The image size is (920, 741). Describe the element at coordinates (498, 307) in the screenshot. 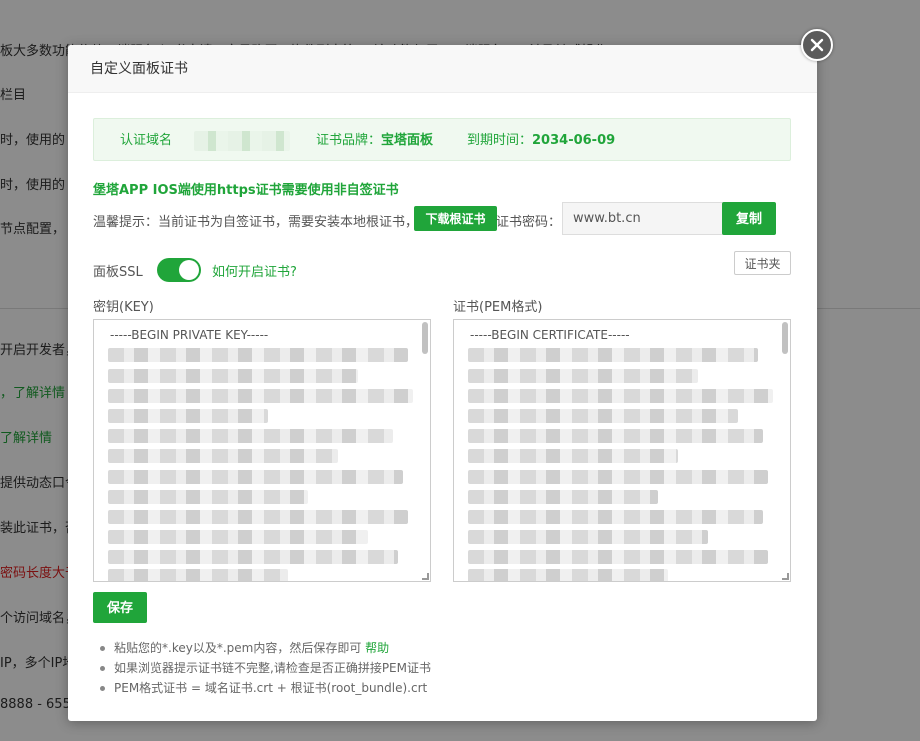

I see `cert-field-label: 证书(PEM格式)` at that location.